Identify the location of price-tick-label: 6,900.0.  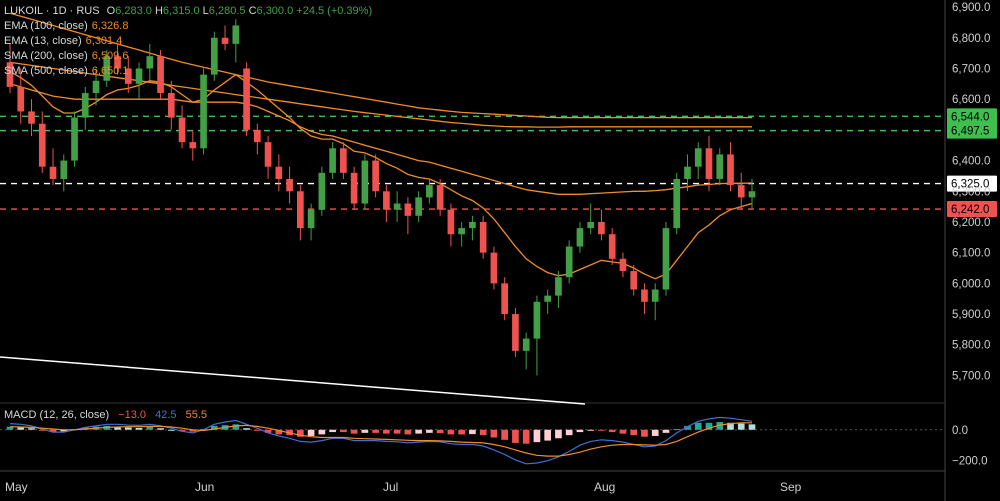
(971, 8).